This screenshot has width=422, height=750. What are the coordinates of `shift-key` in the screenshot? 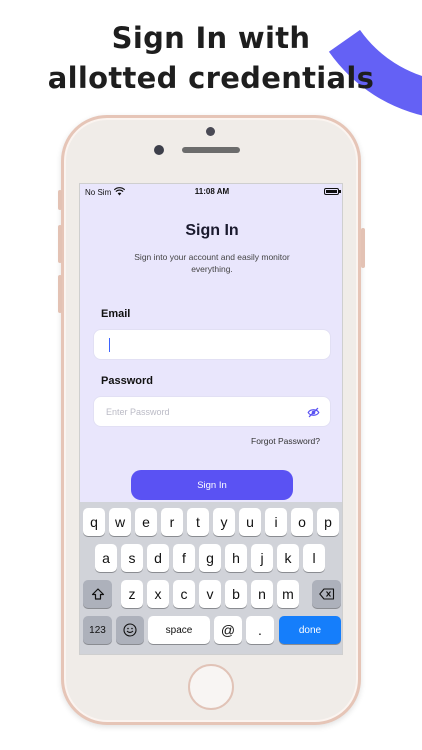 It's located at (97, 594).